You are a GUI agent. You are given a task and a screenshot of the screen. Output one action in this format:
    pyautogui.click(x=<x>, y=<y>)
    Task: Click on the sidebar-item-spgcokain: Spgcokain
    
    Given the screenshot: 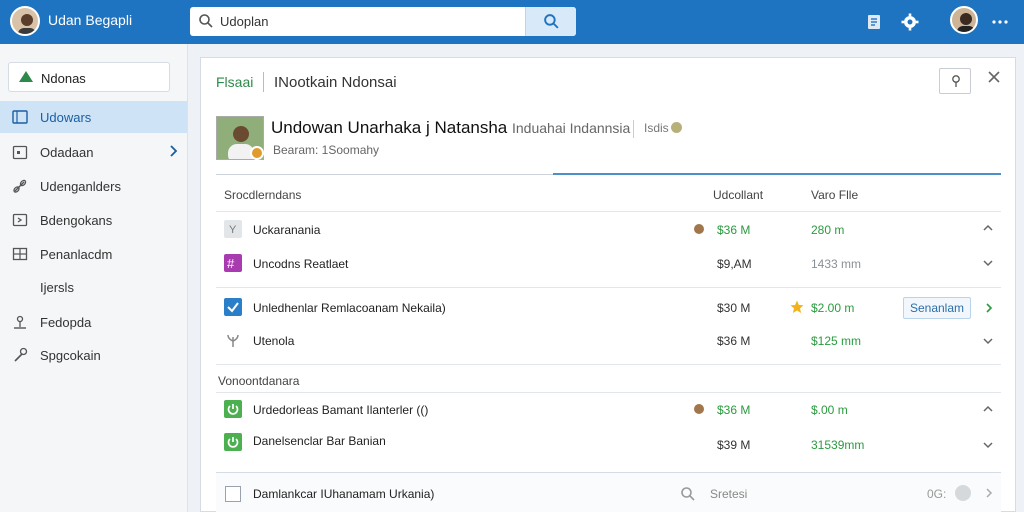 What is the action you would take?
    pyautogui.click(x=93, y=355)
    